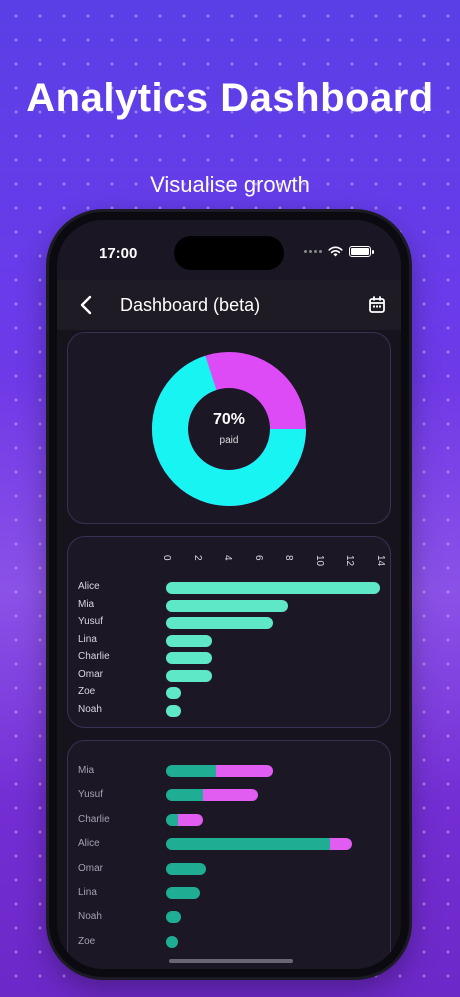 This screenshot has height=997, width=460. I want to click on stacked-bar-row: Lina, so click(229, 895).